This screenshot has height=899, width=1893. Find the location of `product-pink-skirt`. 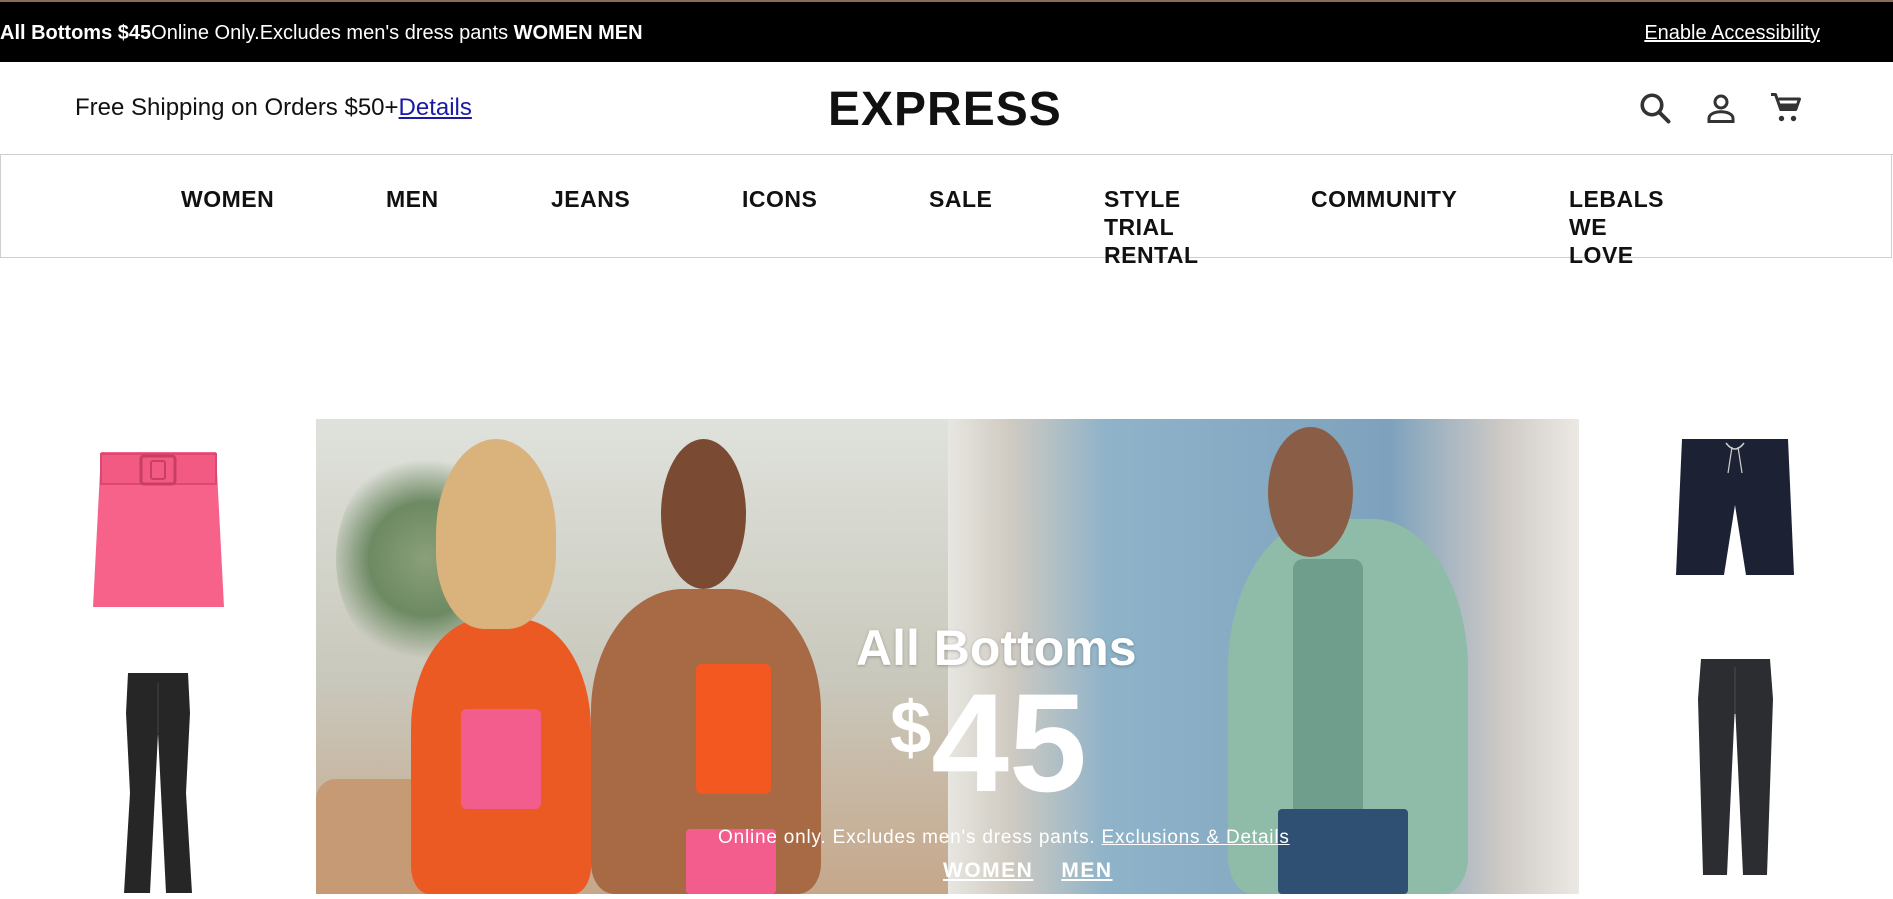

product-pink-skirt is located at coordinates (158, 529).